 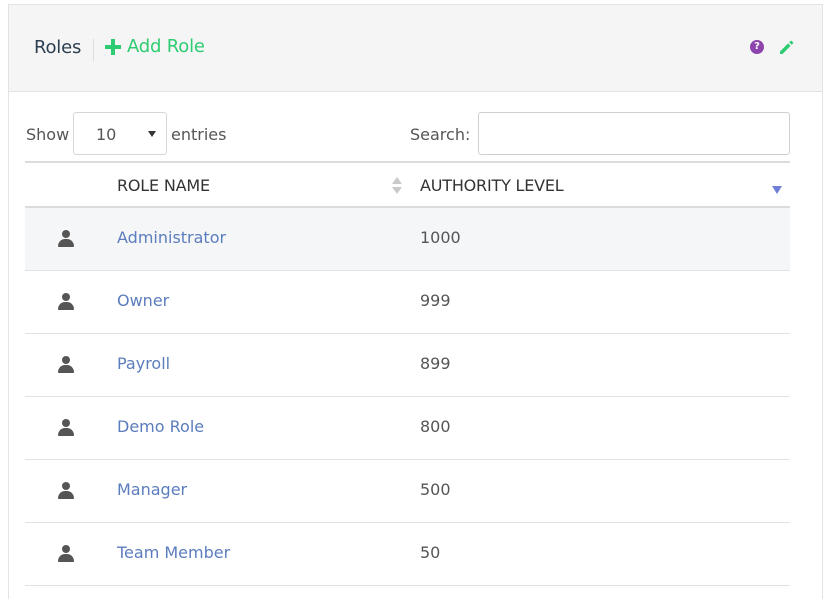 What do you see at coordinates (143, 300) in the screenshot?
I see `role-name-link: Owner` at bounding box center [143, 300].